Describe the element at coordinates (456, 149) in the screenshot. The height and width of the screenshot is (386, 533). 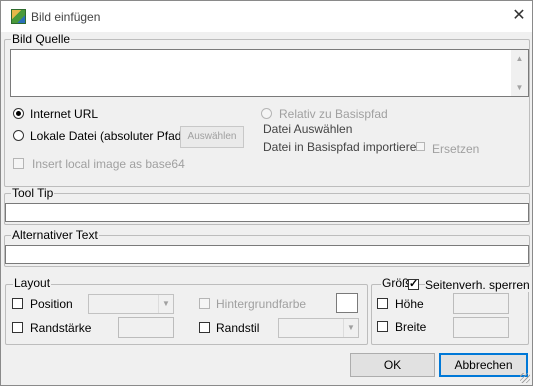
I see `replace-label: Ersetzen` at that location.